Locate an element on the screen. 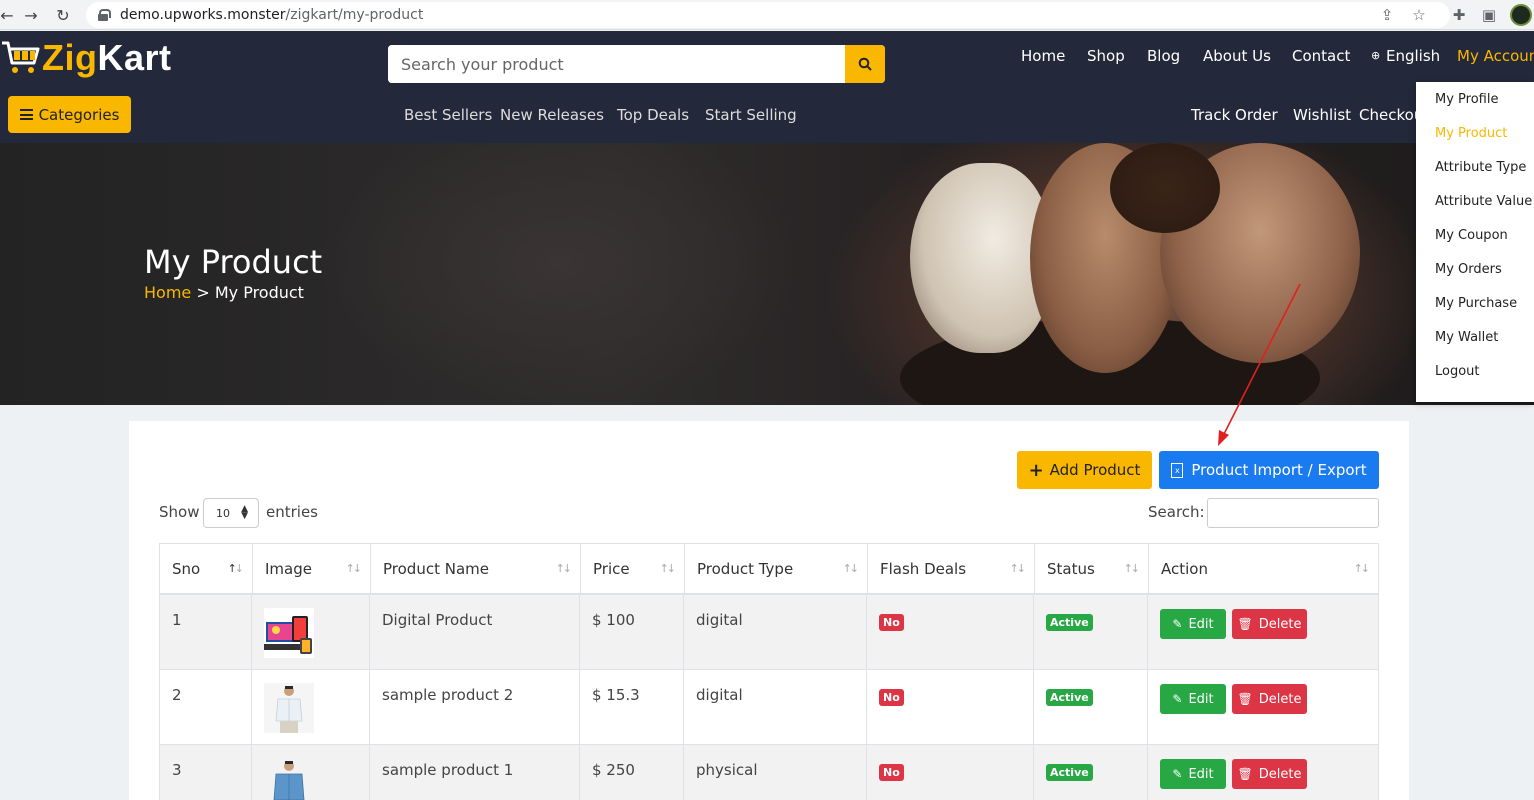  share-icon: ⇪ is located at coordinates (1387, 15).